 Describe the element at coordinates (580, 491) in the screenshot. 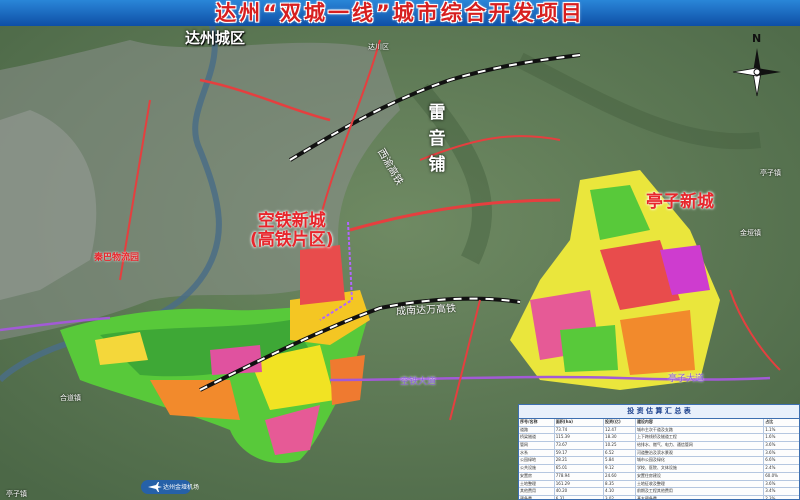

I see `table-cell: 40.20` at that location.